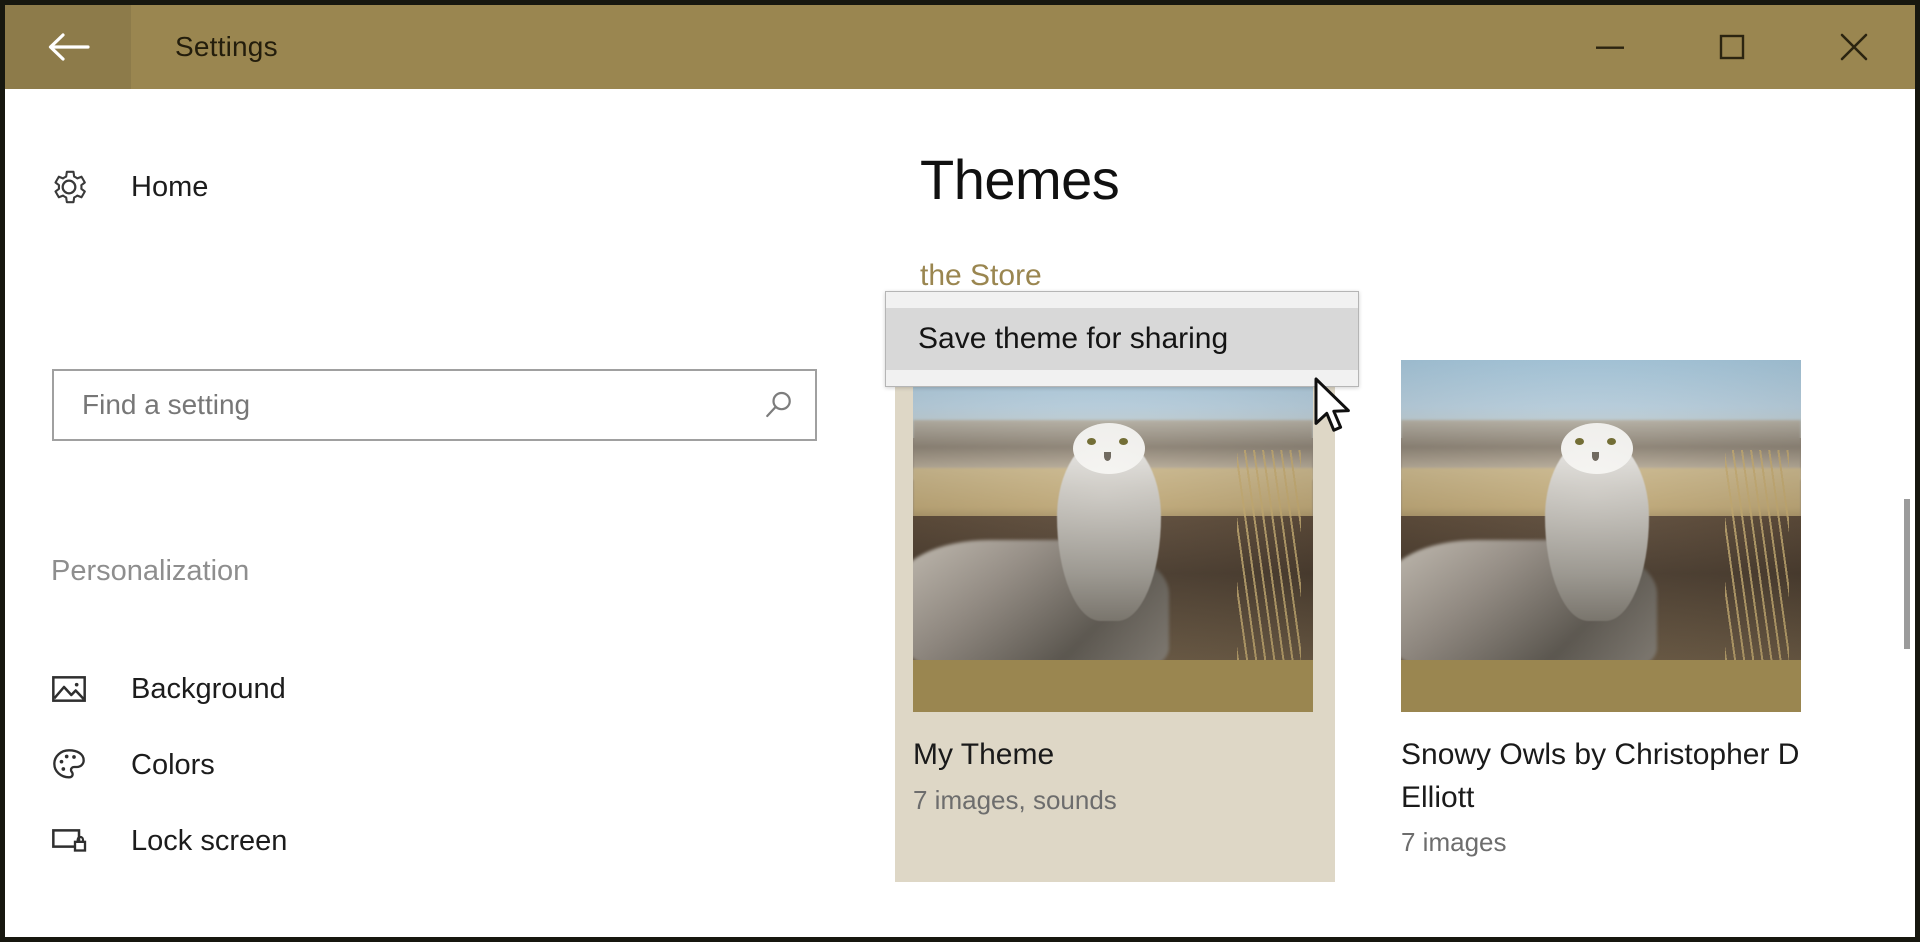 The height and width of the screenshot is (942, 1920). What do you see at coordinates (913, 47) in the screenshot?
I see `titlebar-drag-area` at bounding box center [913, 47].